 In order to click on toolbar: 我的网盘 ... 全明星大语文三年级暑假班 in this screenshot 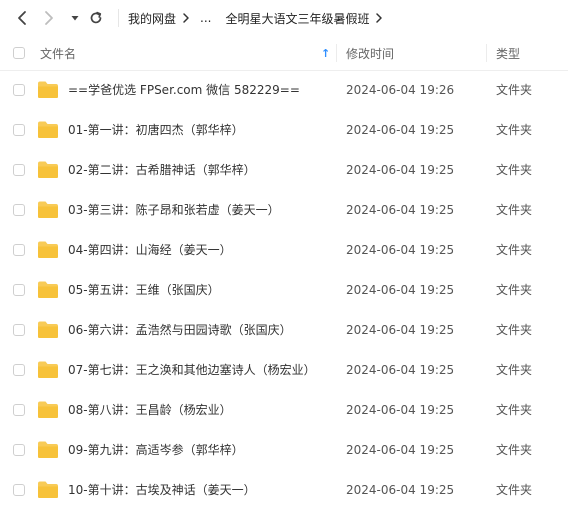, I will do `click(284, 18)`.